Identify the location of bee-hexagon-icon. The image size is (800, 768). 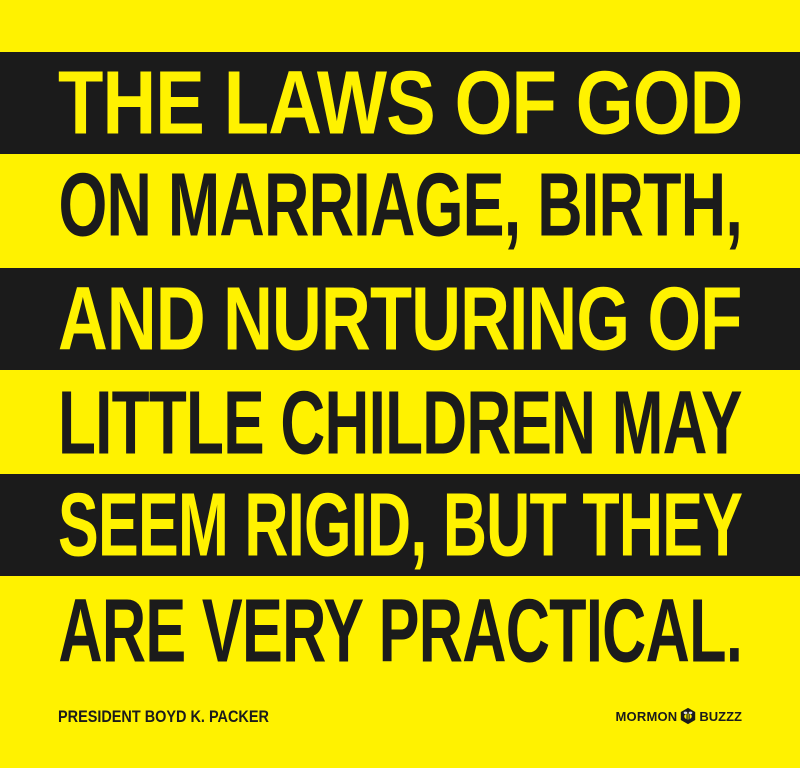
(688, 716).